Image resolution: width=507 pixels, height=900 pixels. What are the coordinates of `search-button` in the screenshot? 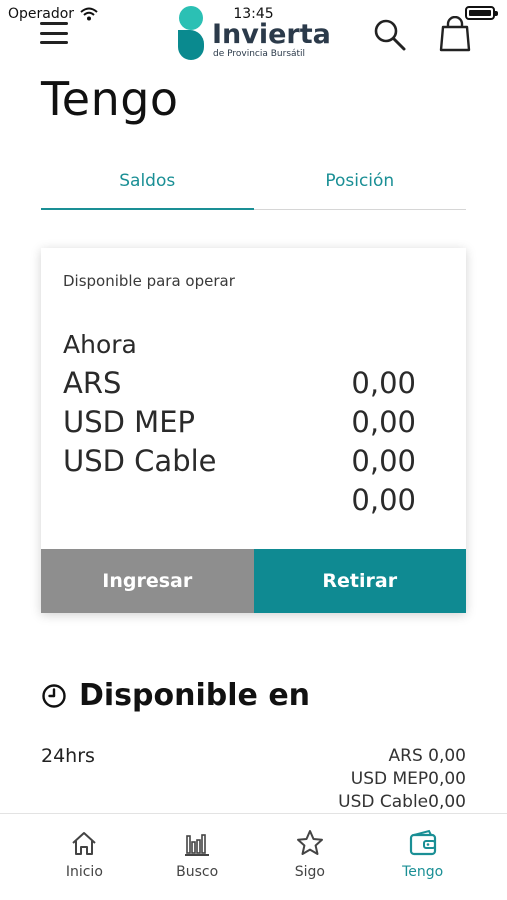 It's located at (390, 35).